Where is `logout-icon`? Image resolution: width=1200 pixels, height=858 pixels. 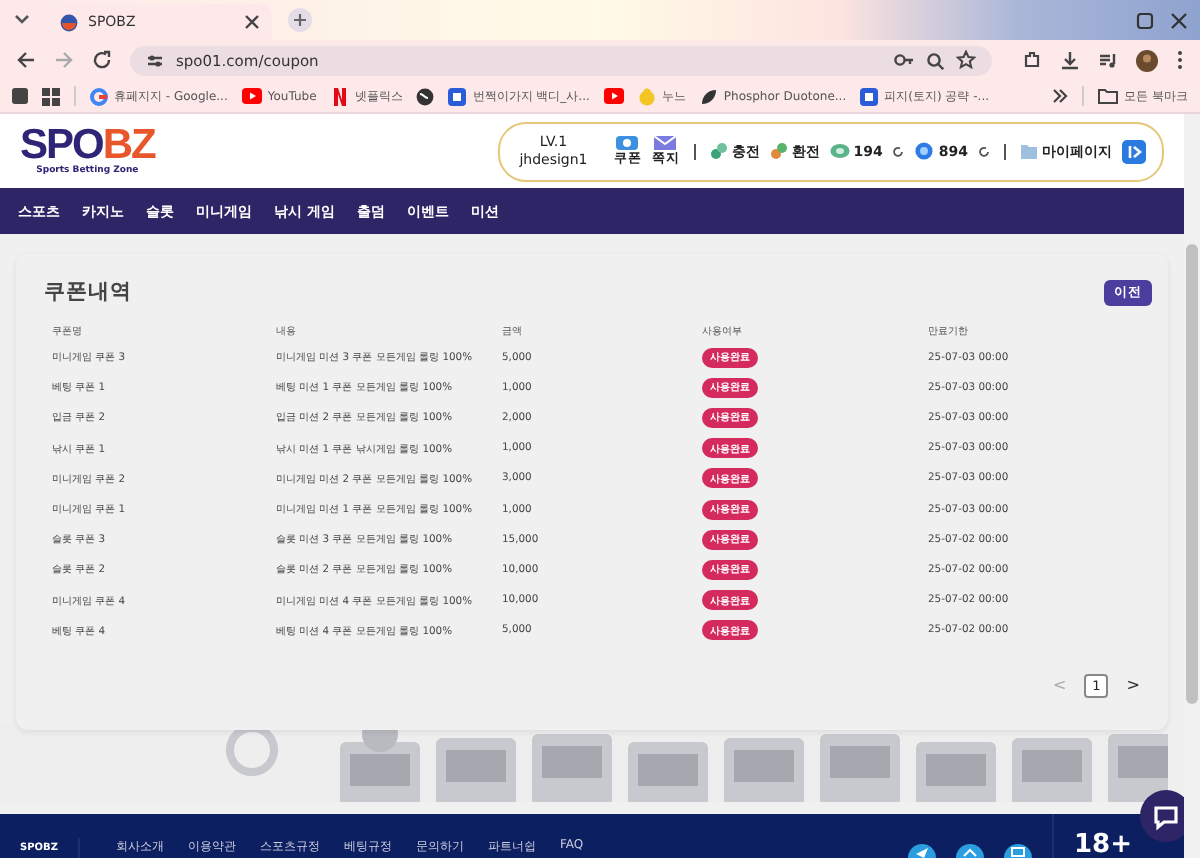
logout-icon is located at coordinates (1134, 151).